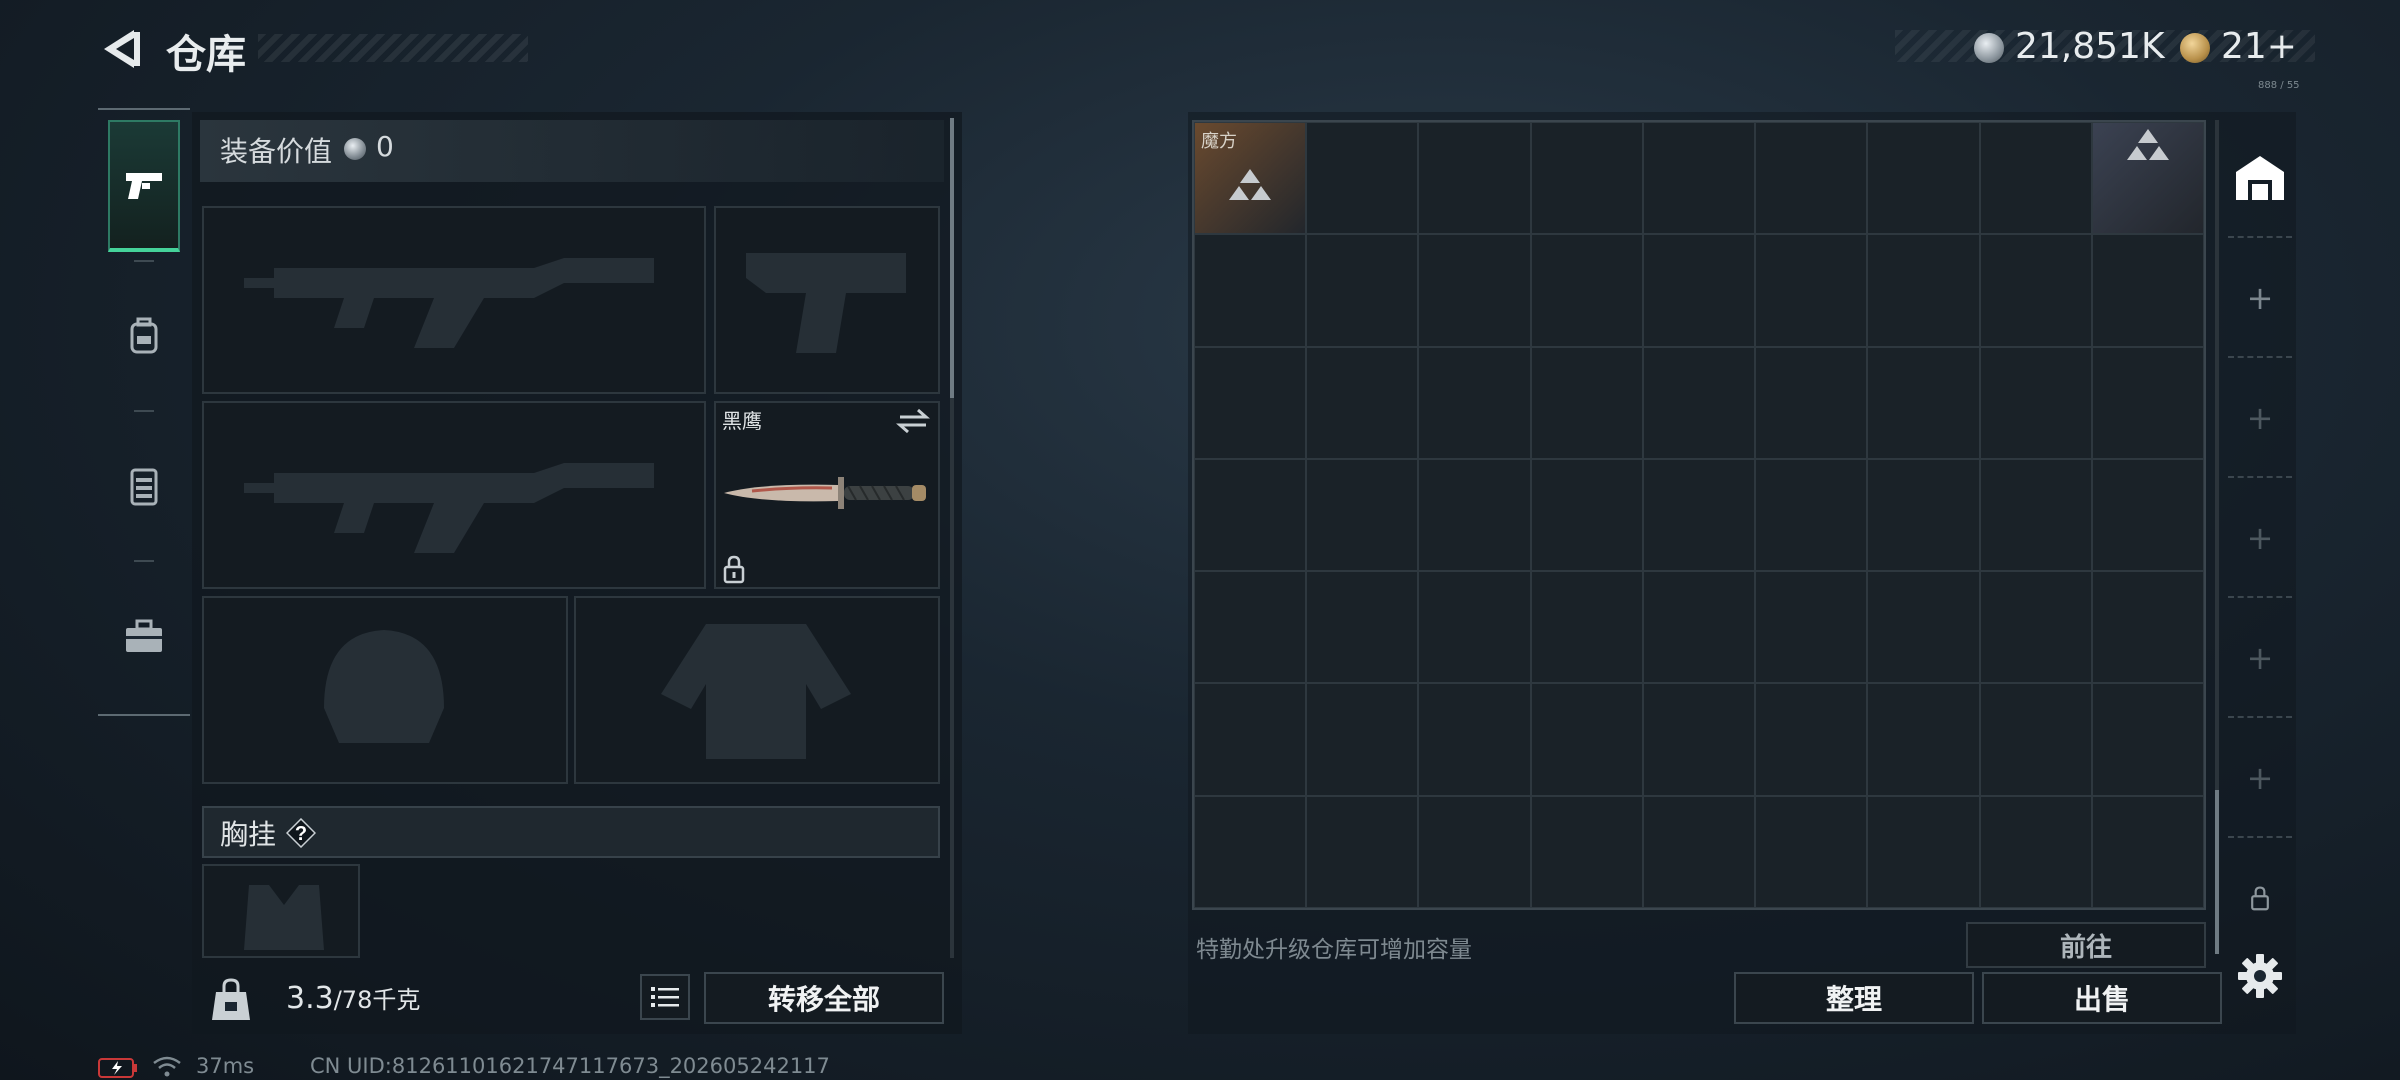 The width and height of the screenshot is (2400, 1080). What do you see at coordinates (301, 833) in the screenshot?
I see `help-icon: ?` at bounding box center [301, 833].